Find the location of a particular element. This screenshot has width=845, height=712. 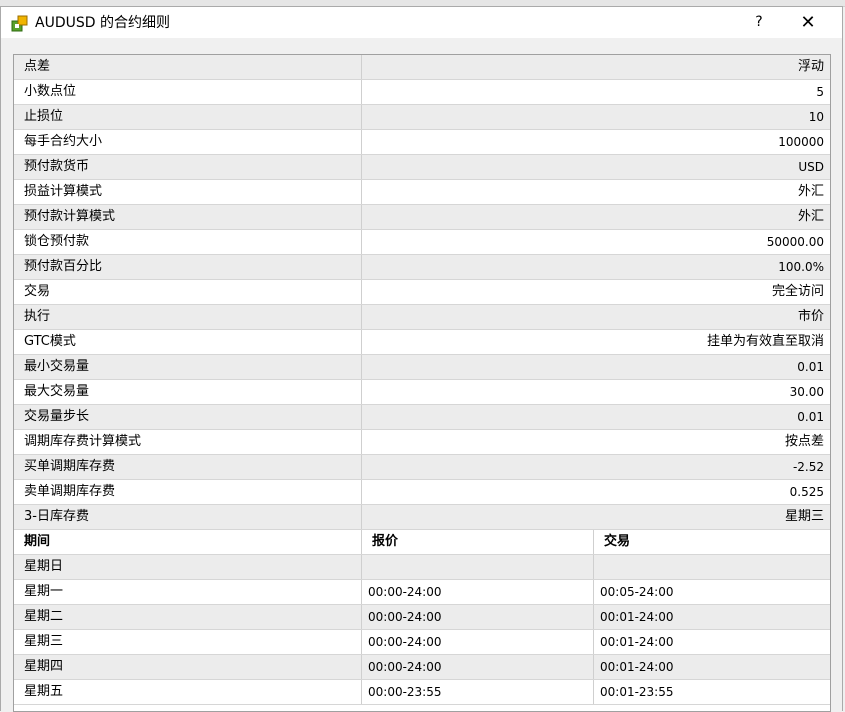

help-button: ? is located at coordinates (759, 22).